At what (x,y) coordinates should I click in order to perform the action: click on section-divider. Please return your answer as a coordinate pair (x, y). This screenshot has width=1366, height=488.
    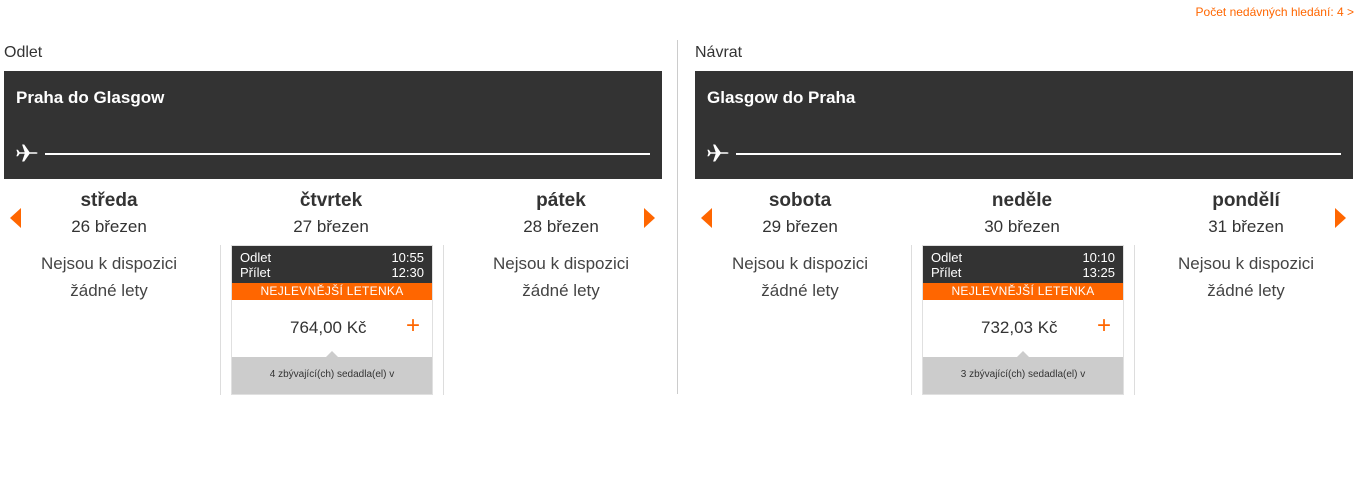
    Looking at the image, I should click on (677, 217).